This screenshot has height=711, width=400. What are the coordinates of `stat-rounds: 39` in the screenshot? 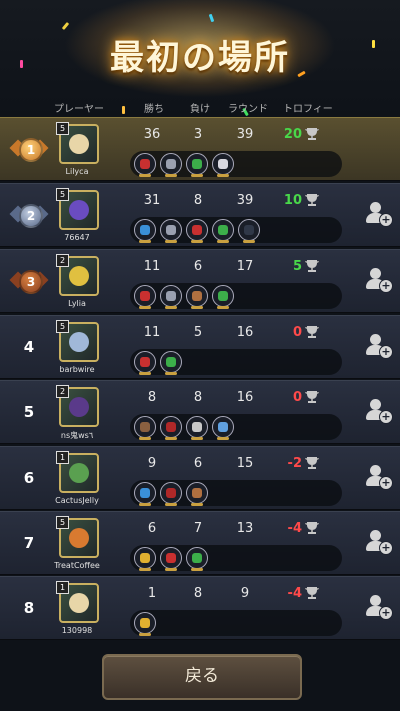 It's located at (245, 134).